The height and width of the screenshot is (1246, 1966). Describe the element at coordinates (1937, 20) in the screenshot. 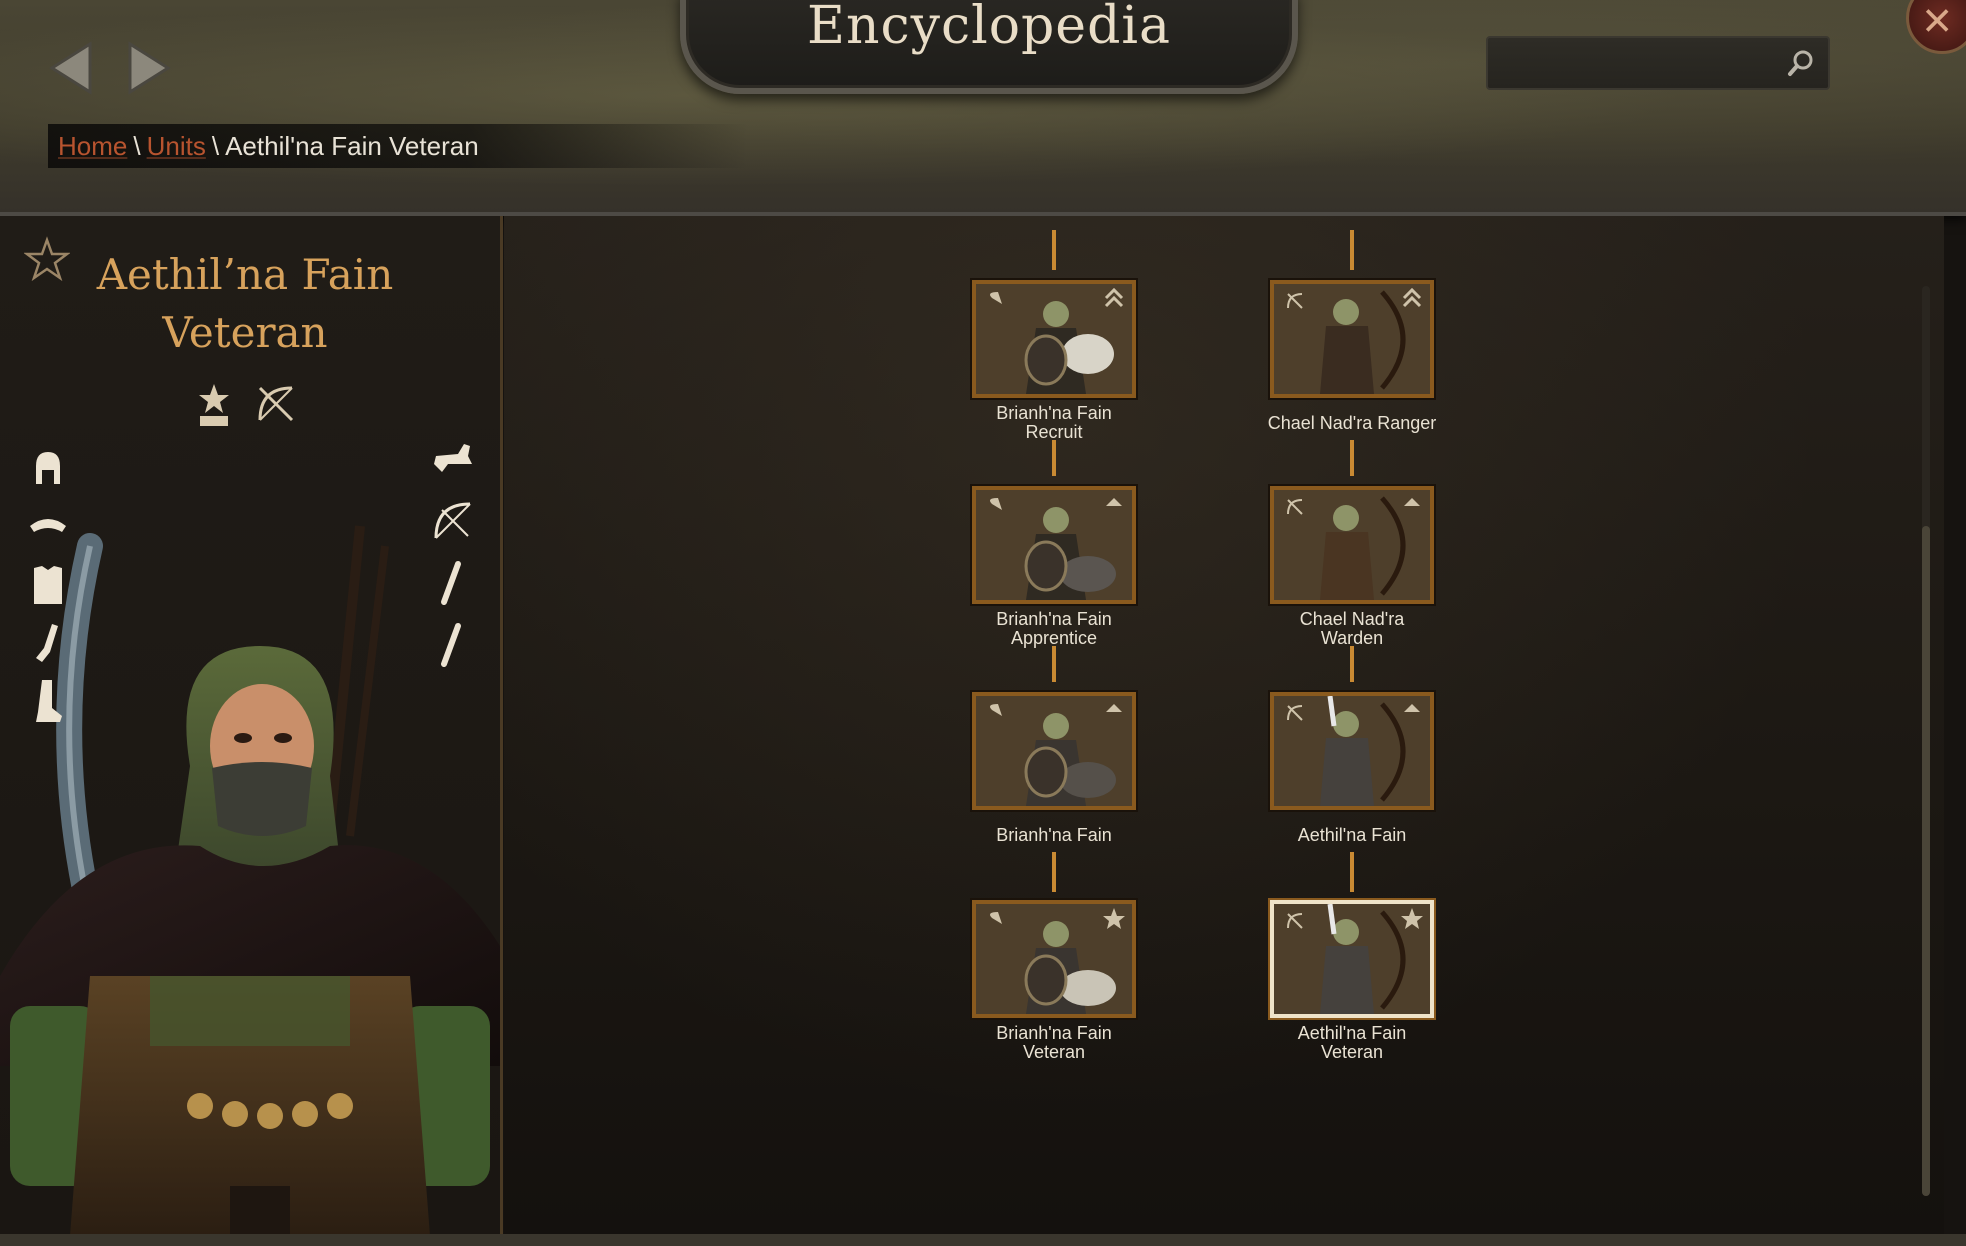

I see `close-icon` at that location.